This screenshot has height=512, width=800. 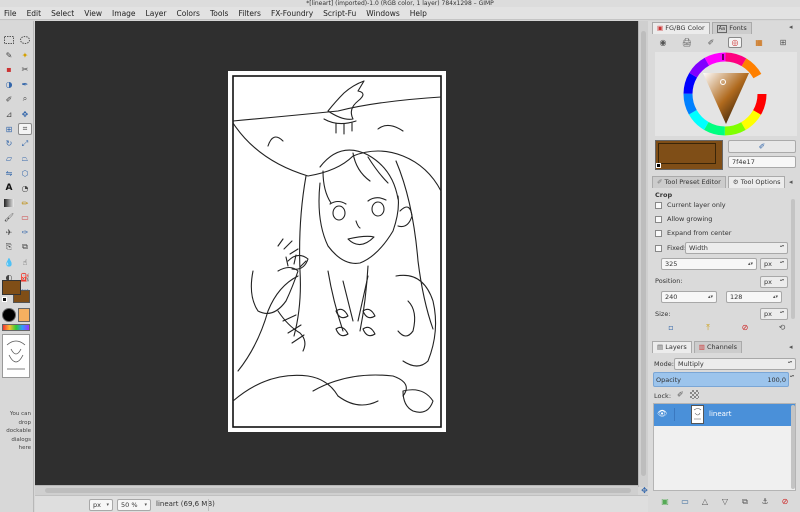 What do you see at coordinates (670, 248) in the screenshot?
I see `fixed-checkbox: Fixed:` at bounding box center [670, 248].